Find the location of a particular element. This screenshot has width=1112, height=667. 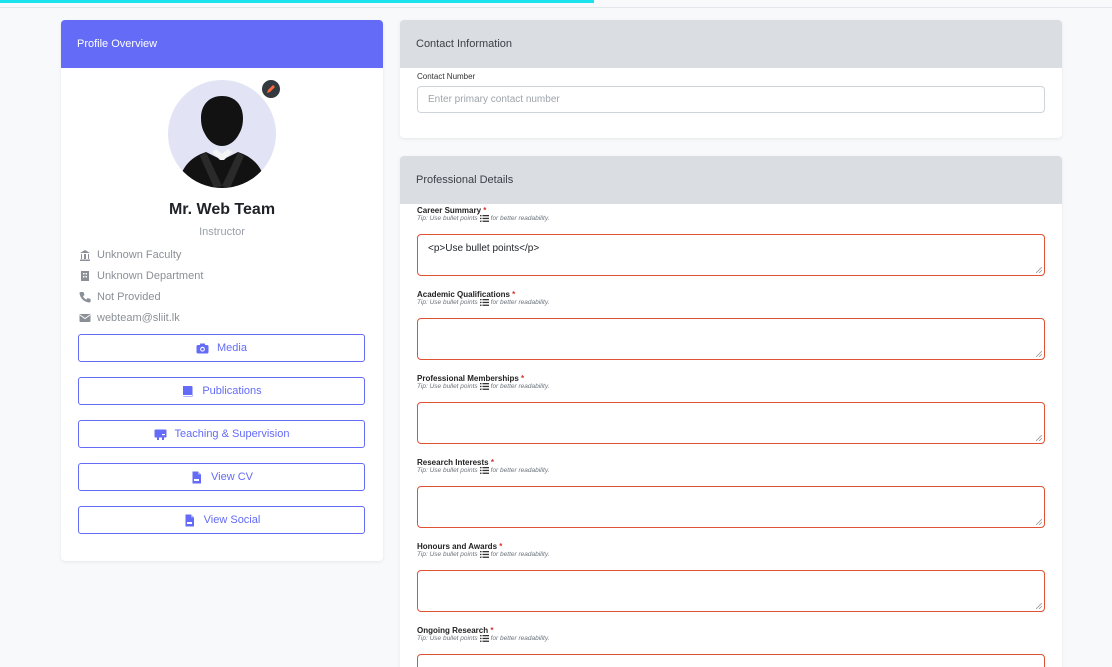

chalkboard-teacher-icon is located at coordinates (160, 434).